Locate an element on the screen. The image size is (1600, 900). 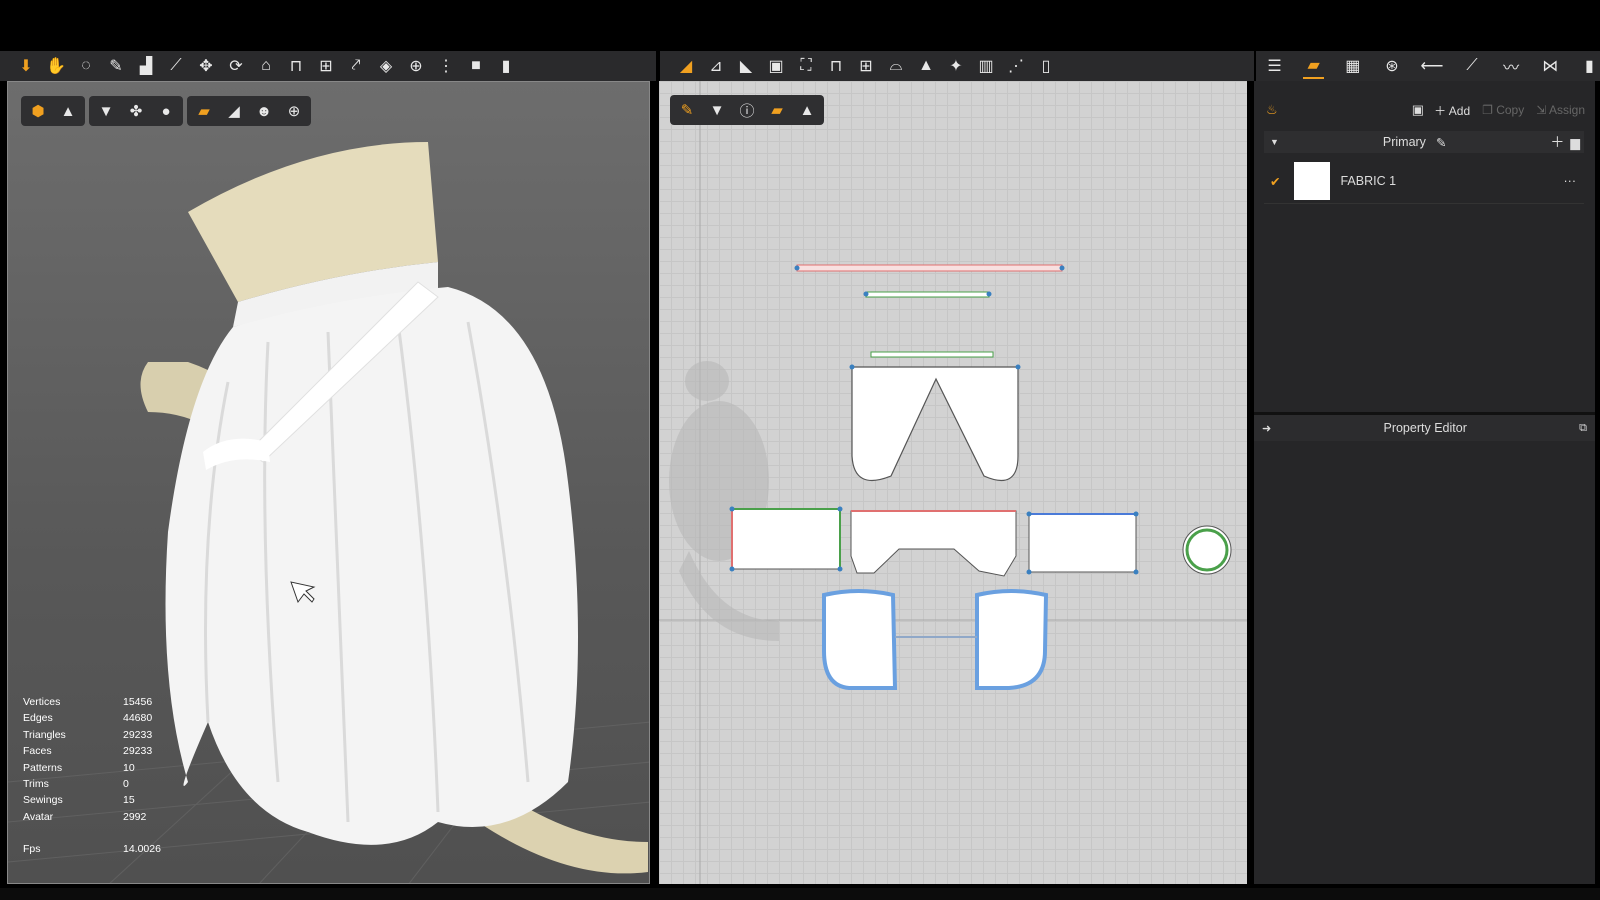
title-bar is located at coordinates (800, 25).